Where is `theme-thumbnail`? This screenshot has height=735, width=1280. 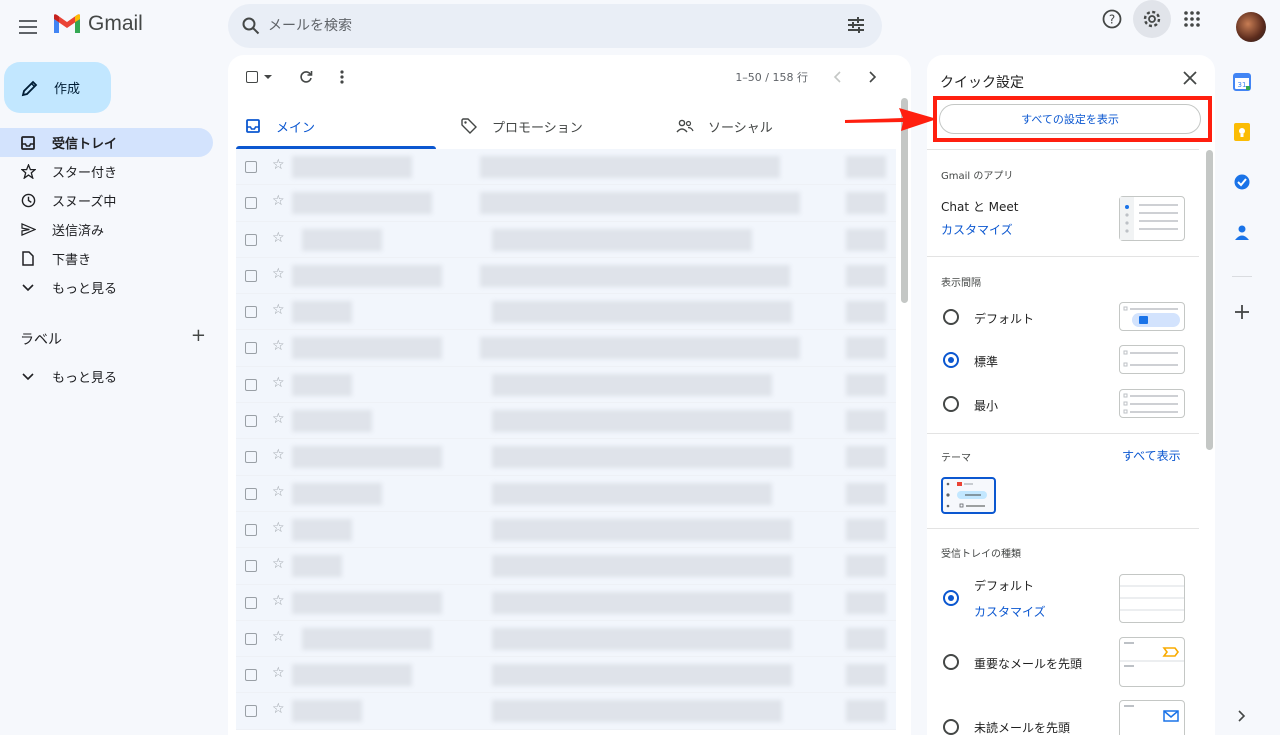 theme-thumbnail is located at coordinates (968, 495).